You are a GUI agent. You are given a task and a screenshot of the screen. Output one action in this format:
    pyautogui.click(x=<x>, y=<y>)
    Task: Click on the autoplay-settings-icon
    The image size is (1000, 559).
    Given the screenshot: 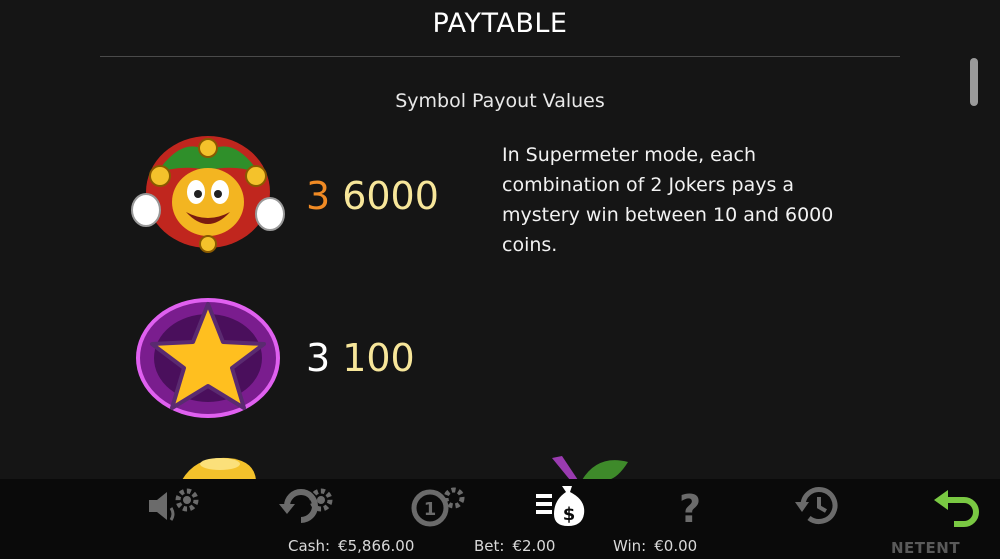 What is the action you would take?
    pyautogui.click(x=306, y=505)
    